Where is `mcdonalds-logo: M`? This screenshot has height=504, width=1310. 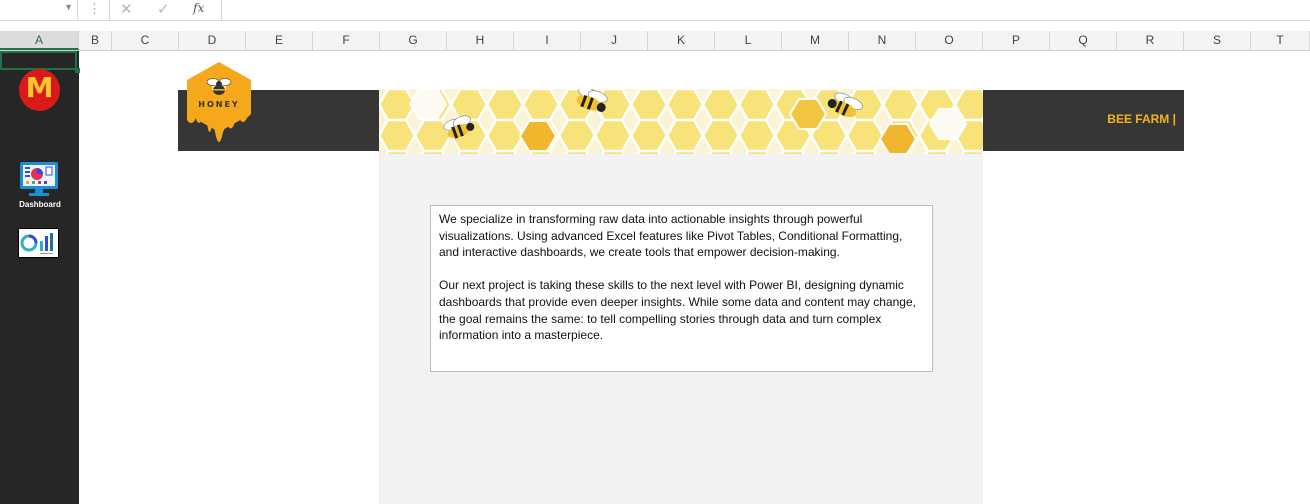 mcdonalds-logo: M is located at coordinates (39, 90).